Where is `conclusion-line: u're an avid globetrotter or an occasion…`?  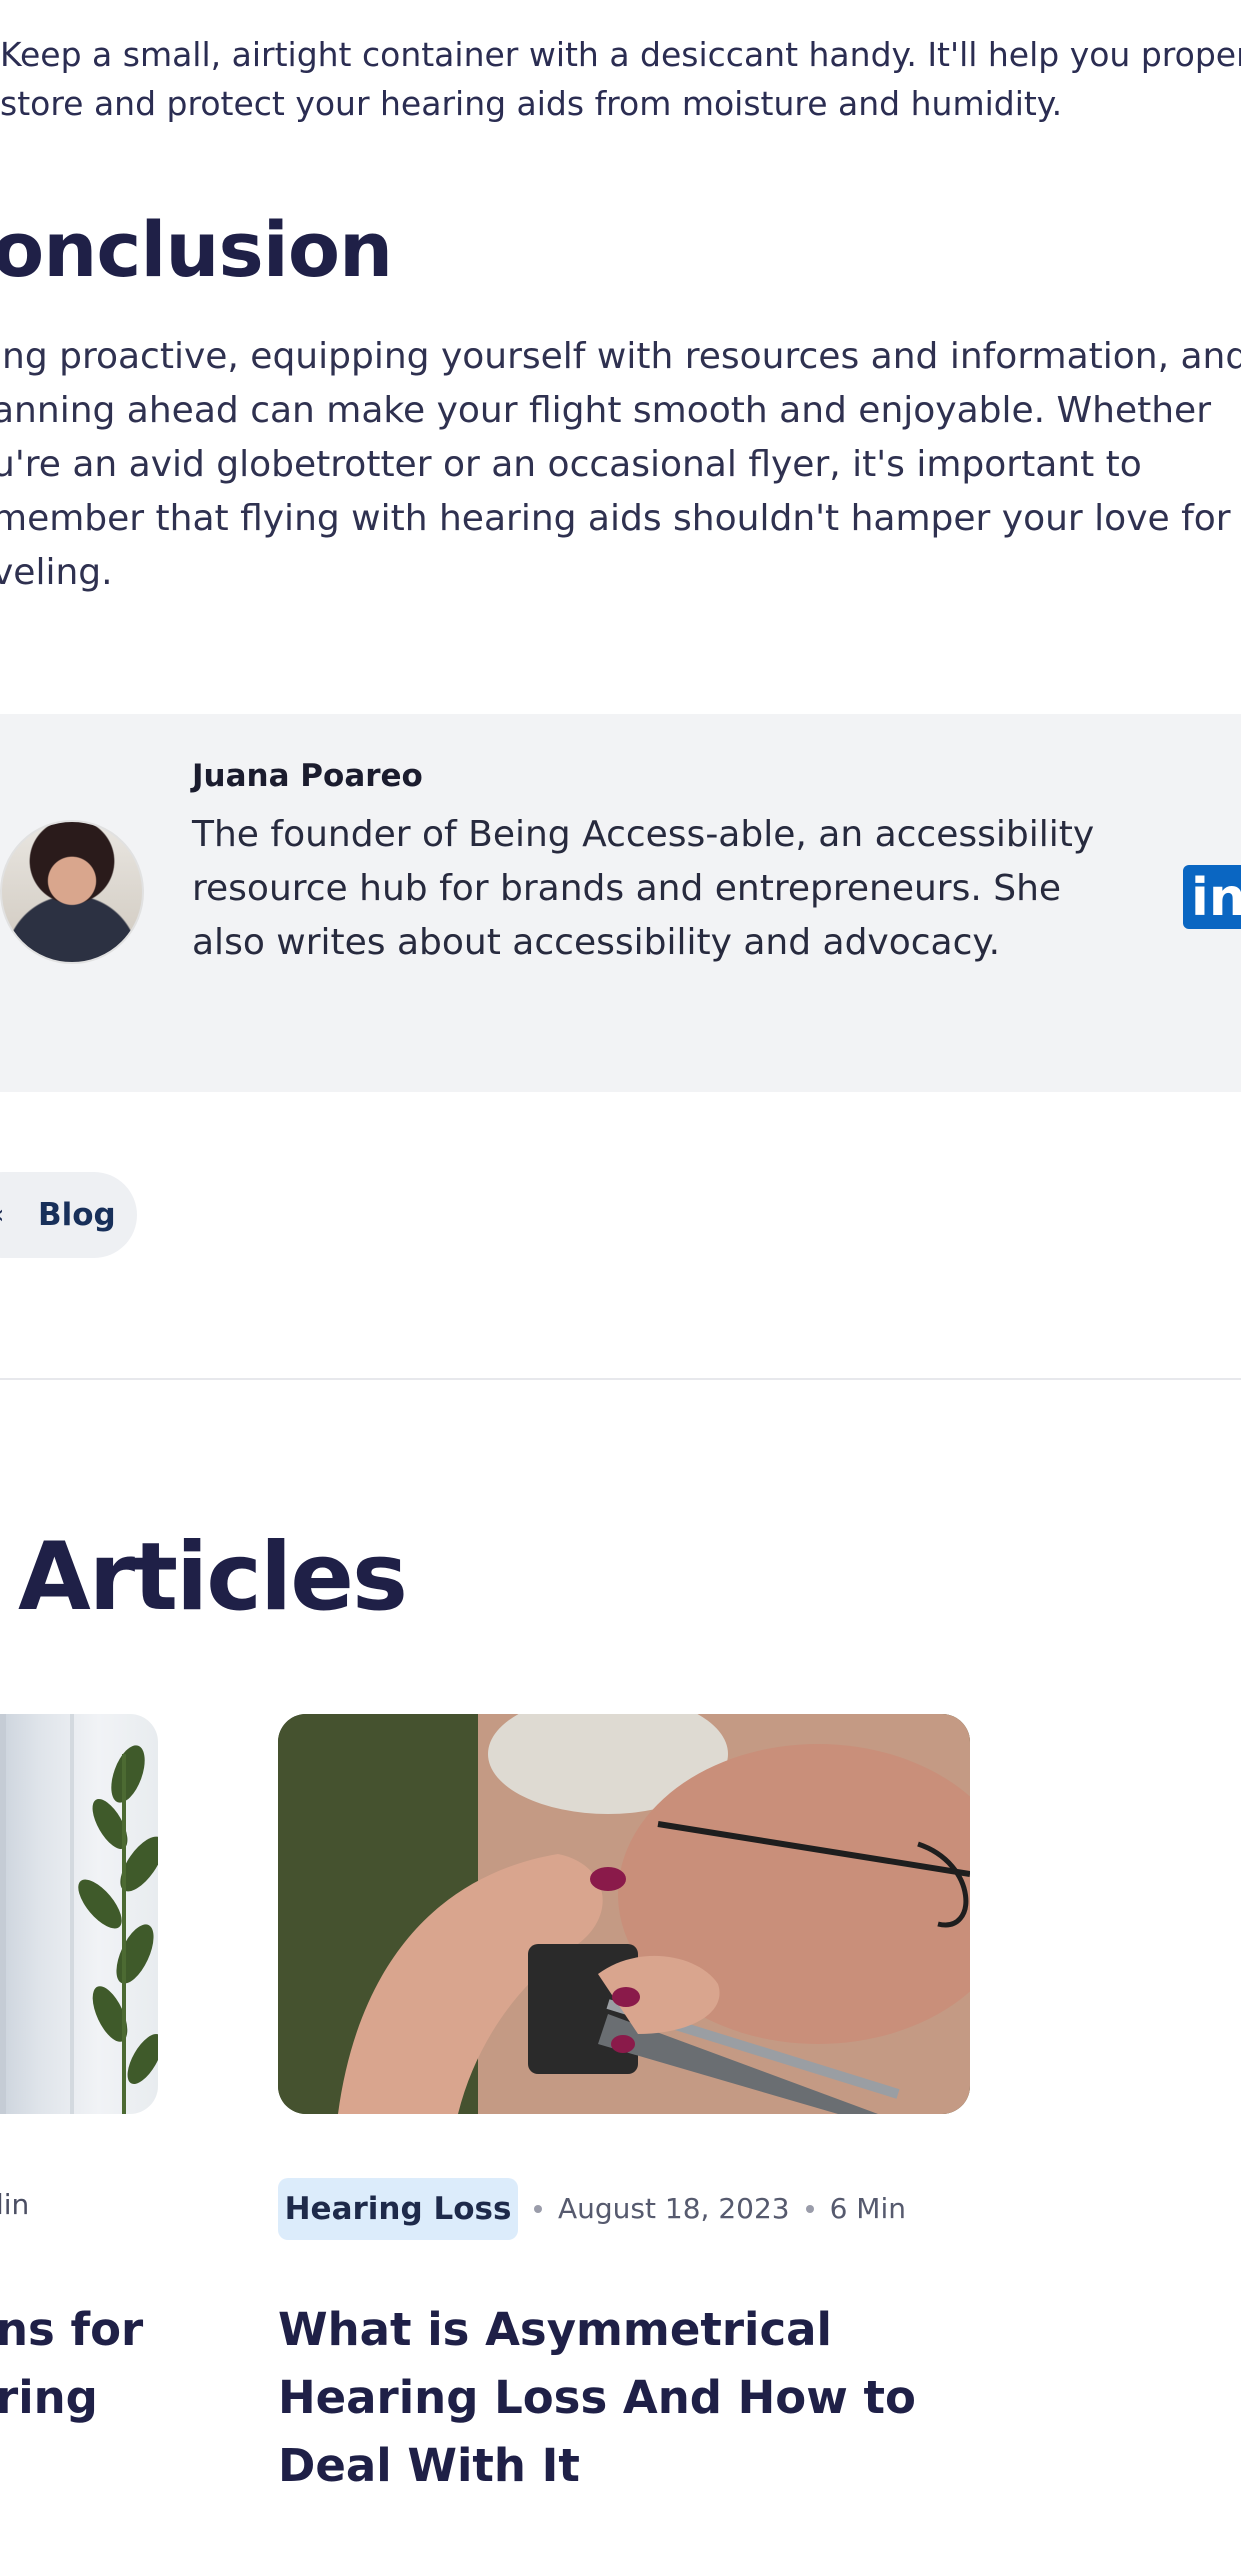
conclusion-line: u're an avid globetrotter or an occasion… is located at coordinates (571, 464).